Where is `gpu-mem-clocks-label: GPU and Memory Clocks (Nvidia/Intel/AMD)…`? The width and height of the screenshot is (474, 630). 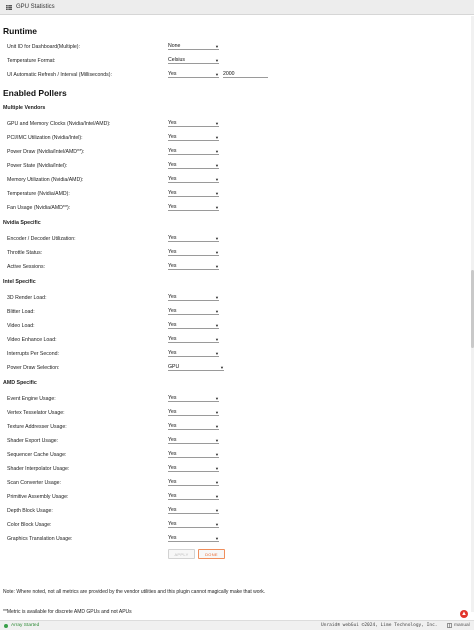
gpu-mem-clocks-label: GPU and Memory Clocks (Nvidia/Intel/AMD)… is located at coordinates (59, 124).